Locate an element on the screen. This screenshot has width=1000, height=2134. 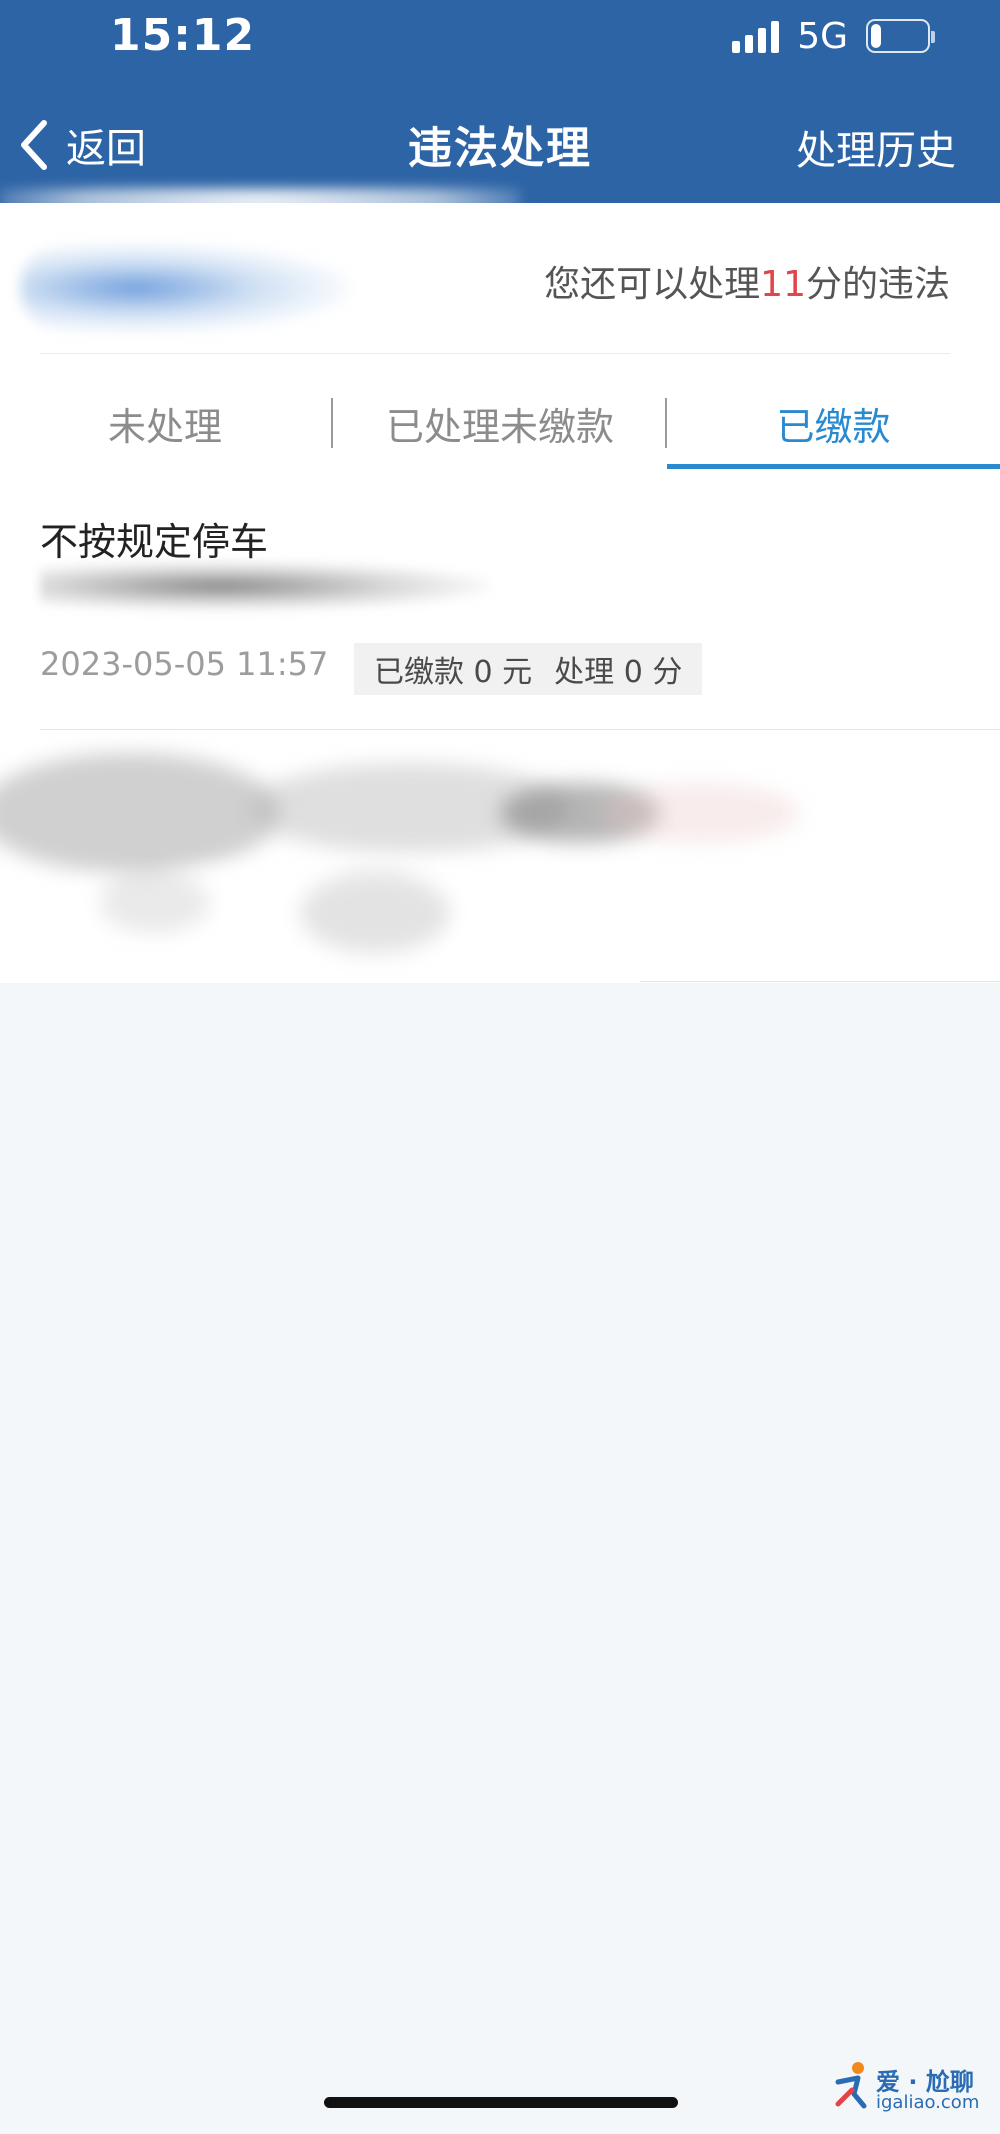
history-button: 处理历史 is located at coordinates (876, 147).